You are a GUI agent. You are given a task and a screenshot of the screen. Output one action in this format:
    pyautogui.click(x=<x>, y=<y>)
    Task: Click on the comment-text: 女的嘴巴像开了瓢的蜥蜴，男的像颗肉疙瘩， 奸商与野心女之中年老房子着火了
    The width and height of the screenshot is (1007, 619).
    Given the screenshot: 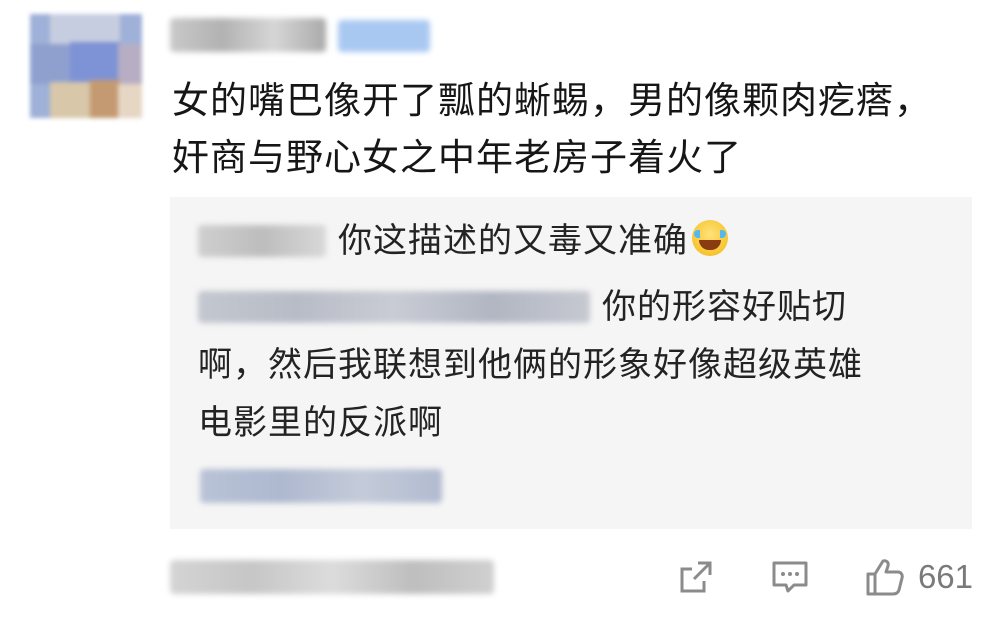 What is the action you would take?
    pyautogui.click(x=562, y=129)
    